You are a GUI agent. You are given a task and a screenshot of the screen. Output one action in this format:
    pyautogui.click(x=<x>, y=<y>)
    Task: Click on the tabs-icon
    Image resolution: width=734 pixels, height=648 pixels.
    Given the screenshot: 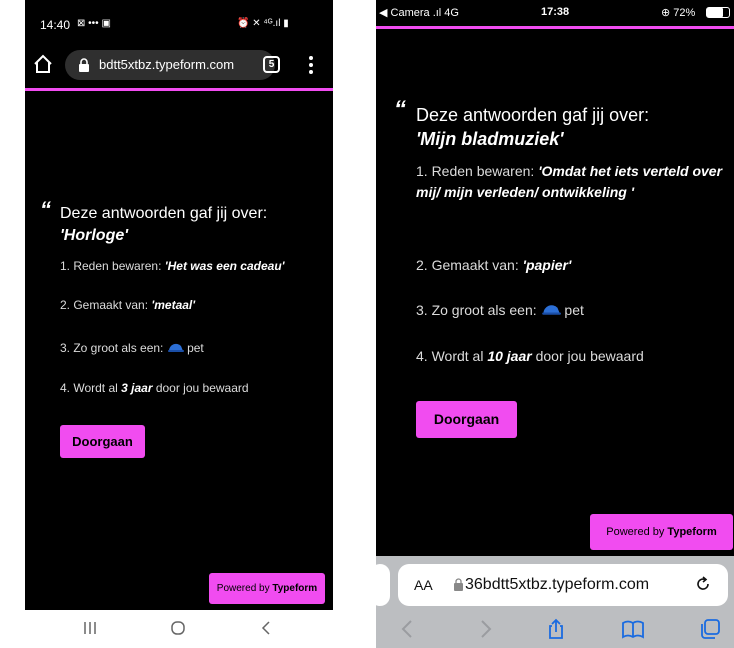 What is the action you would take?
    pyautogui.click(x=710, y=629)
    